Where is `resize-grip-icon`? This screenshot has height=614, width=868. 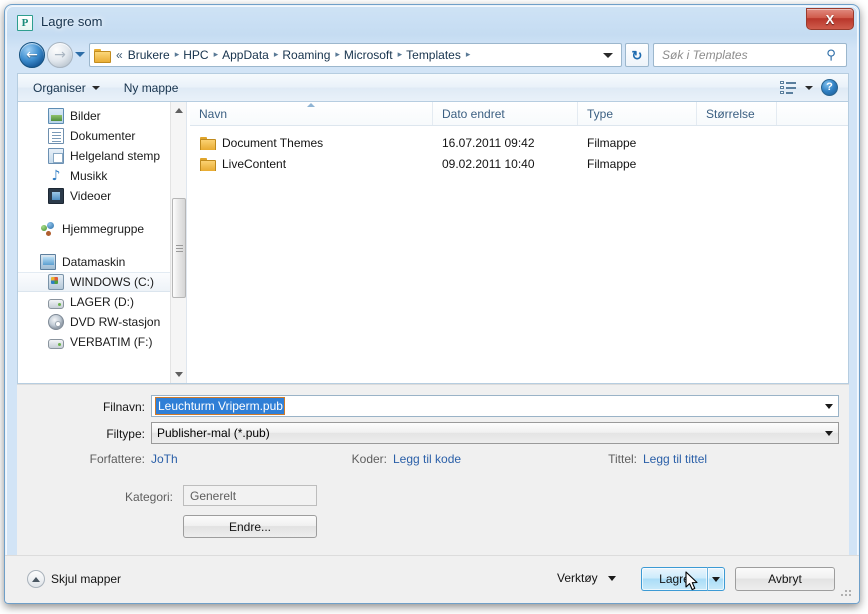
resize-grip-icon is located at coordinates (847, 592).